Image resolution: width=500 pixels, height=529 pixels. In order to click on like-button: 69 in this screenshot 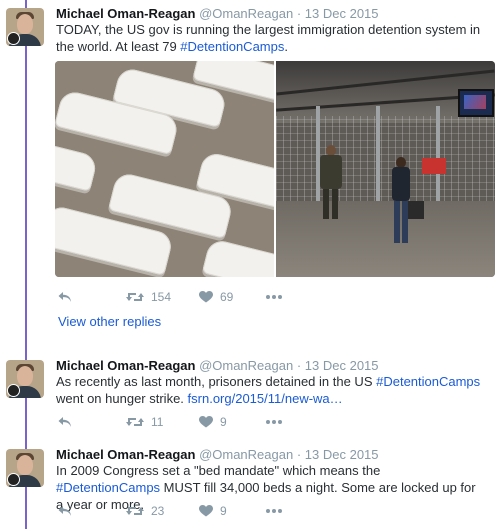, I will do `click(216, 297)`.